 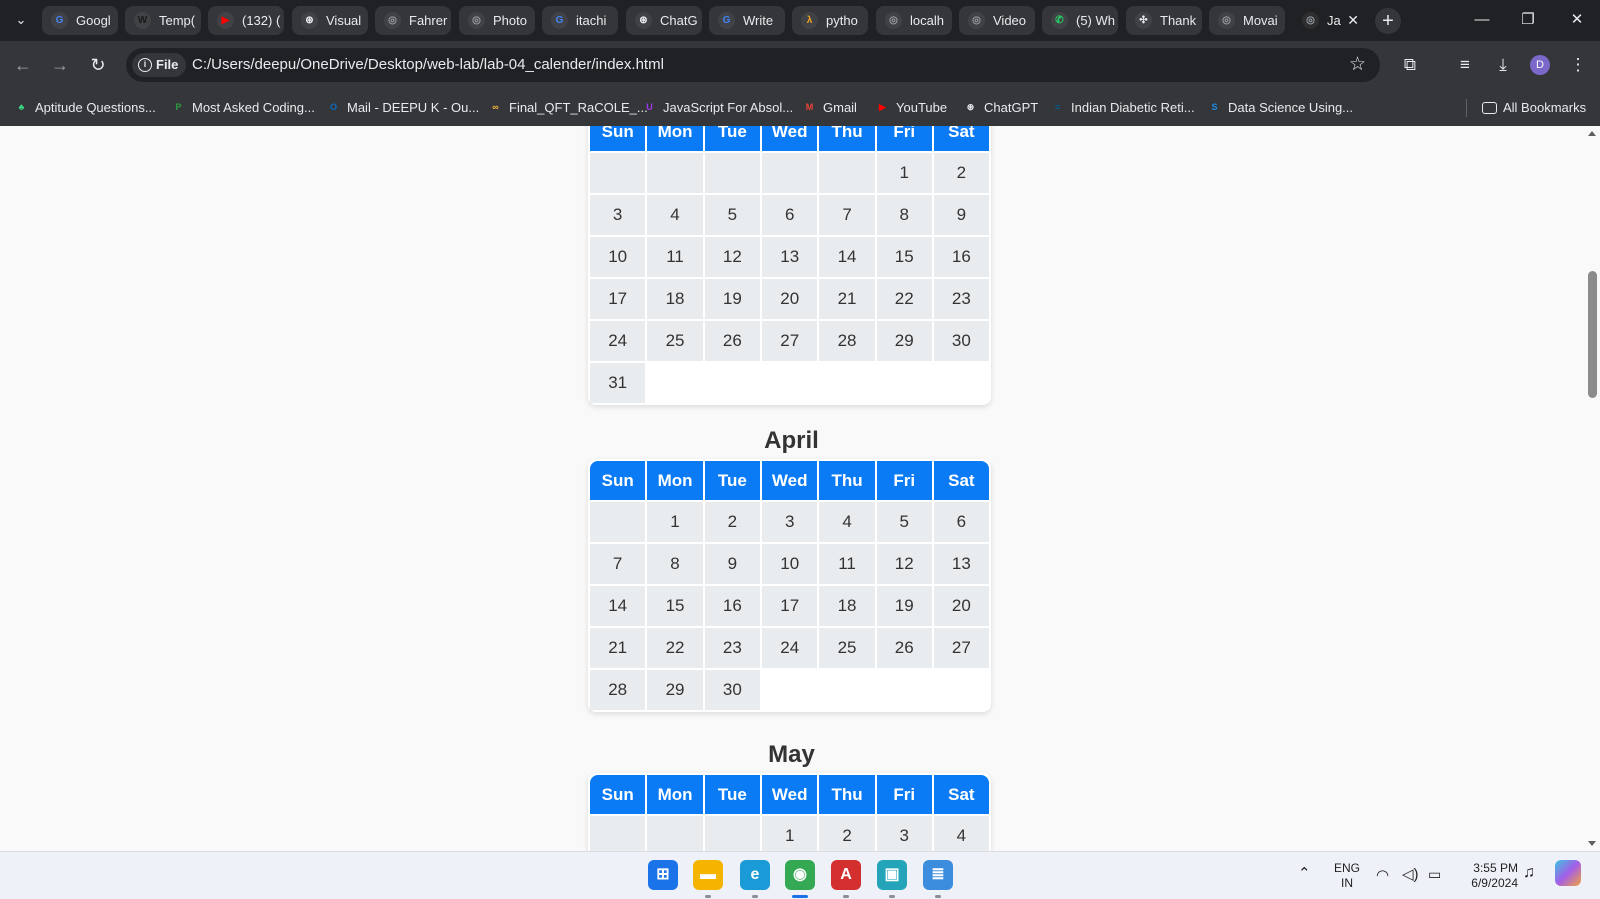 What do you see at coordinates (758, 20) in the screenshot?
I see `tab-title: Write` at bounding box center [758, 20].